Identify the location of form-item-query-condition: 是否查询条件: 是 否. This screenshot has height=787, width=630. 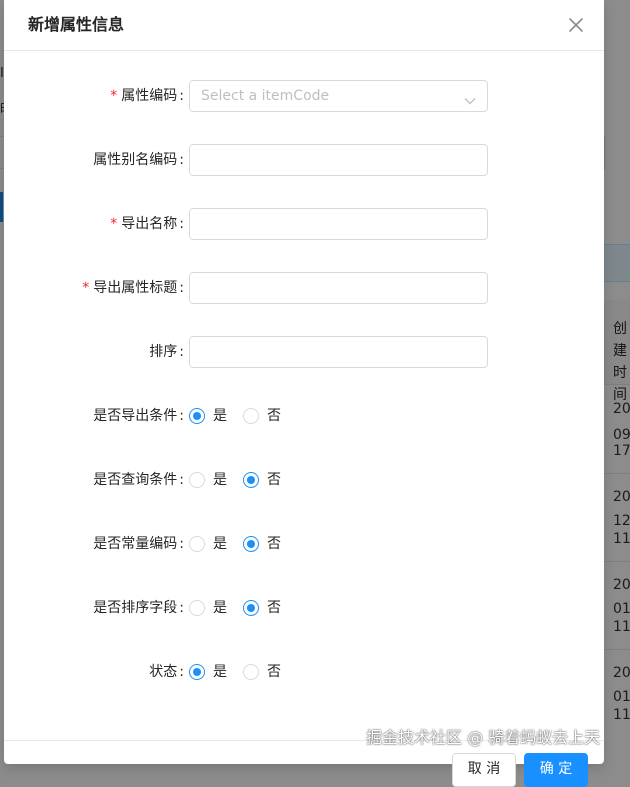
(304, 480).